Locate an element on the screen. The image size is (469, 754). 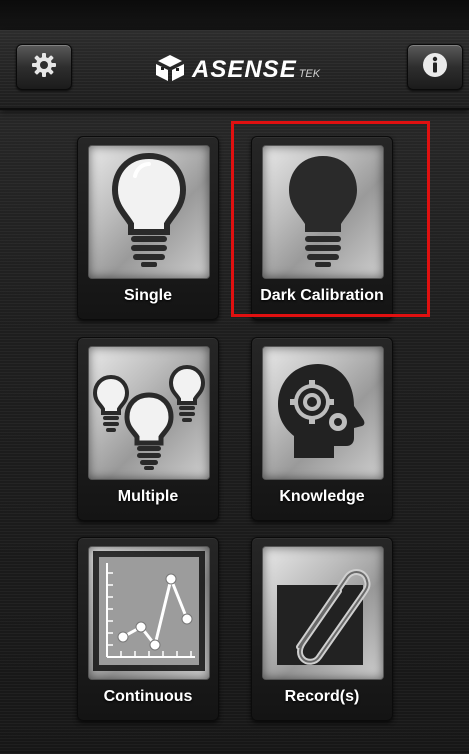
header-bar: ASENSE TEK is located at coordinates (234, 70).